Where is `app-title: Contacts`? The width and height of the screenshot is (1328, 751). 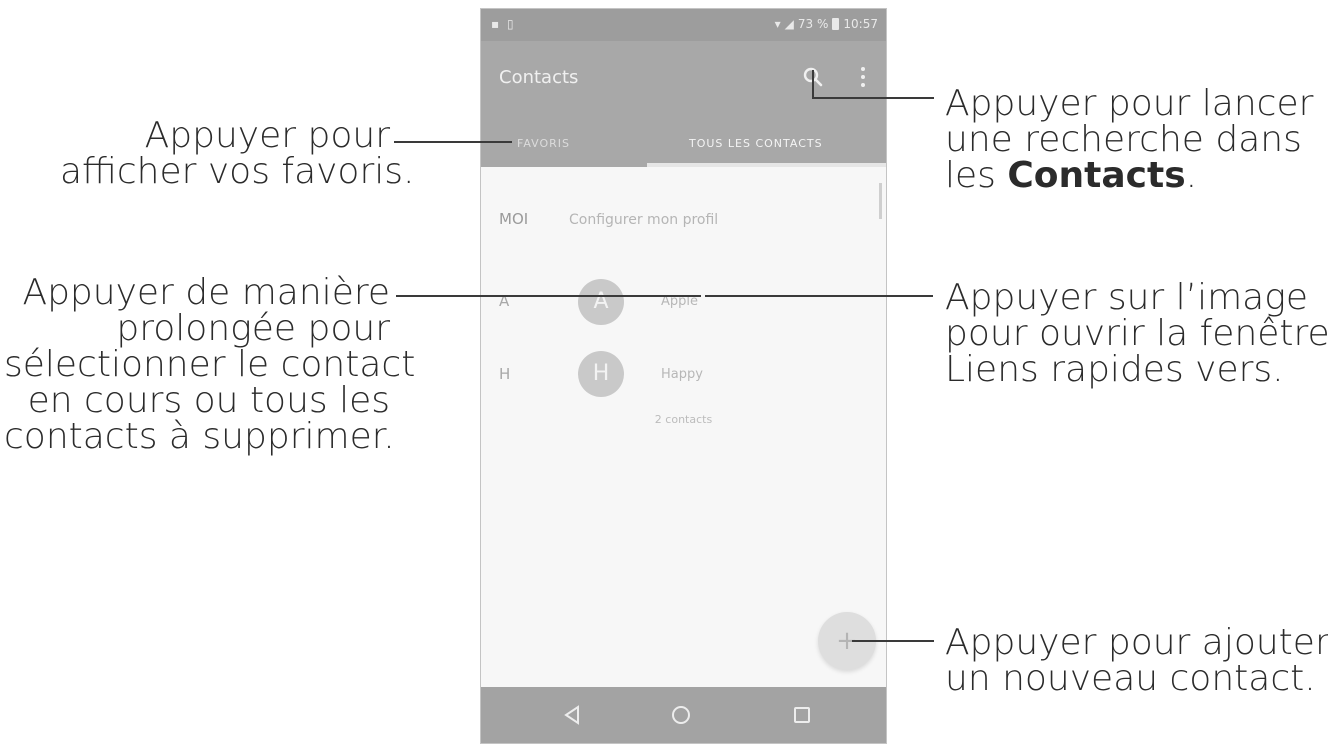 app-title: Contacts is located at coordinates (539, 77).